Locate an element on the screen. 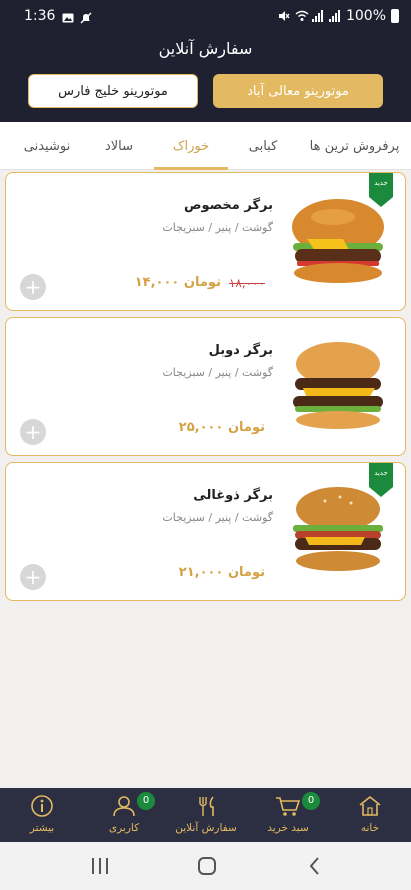  tab-best-sellers: پرفروش ترین ها is located at coordinates (354, 146).